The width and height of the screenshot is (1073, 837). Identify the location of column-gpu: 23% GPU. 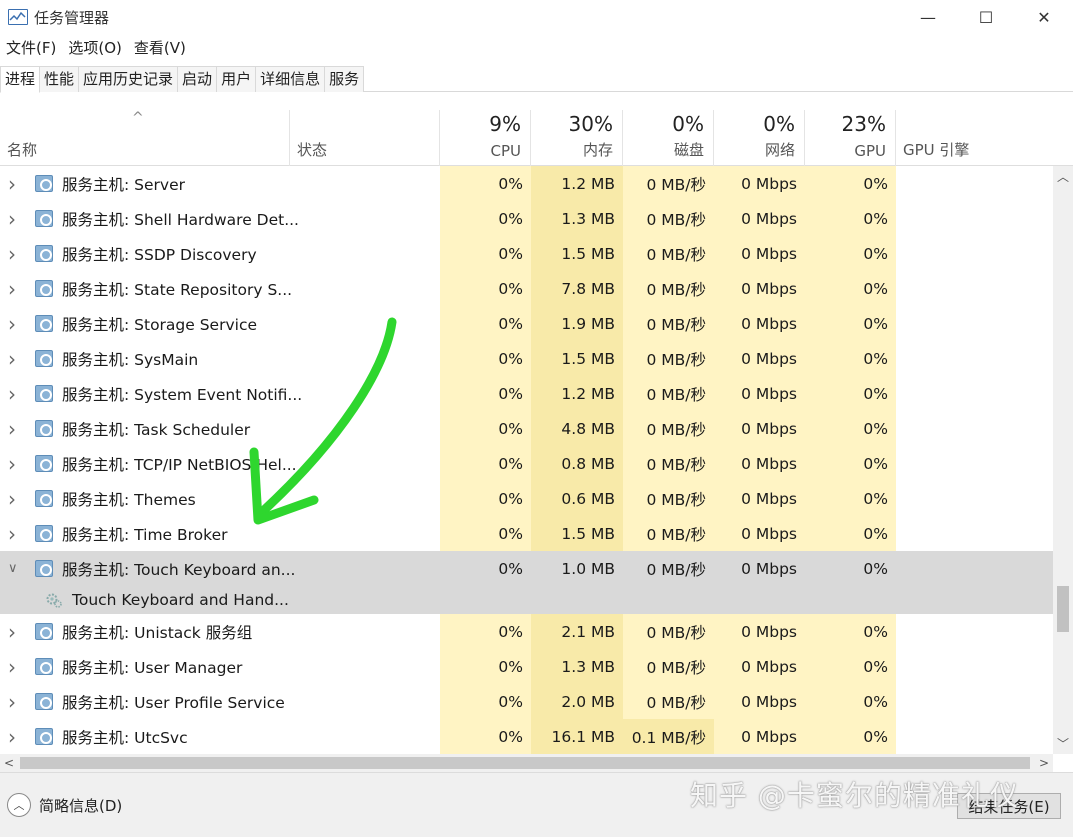
(850, 138).